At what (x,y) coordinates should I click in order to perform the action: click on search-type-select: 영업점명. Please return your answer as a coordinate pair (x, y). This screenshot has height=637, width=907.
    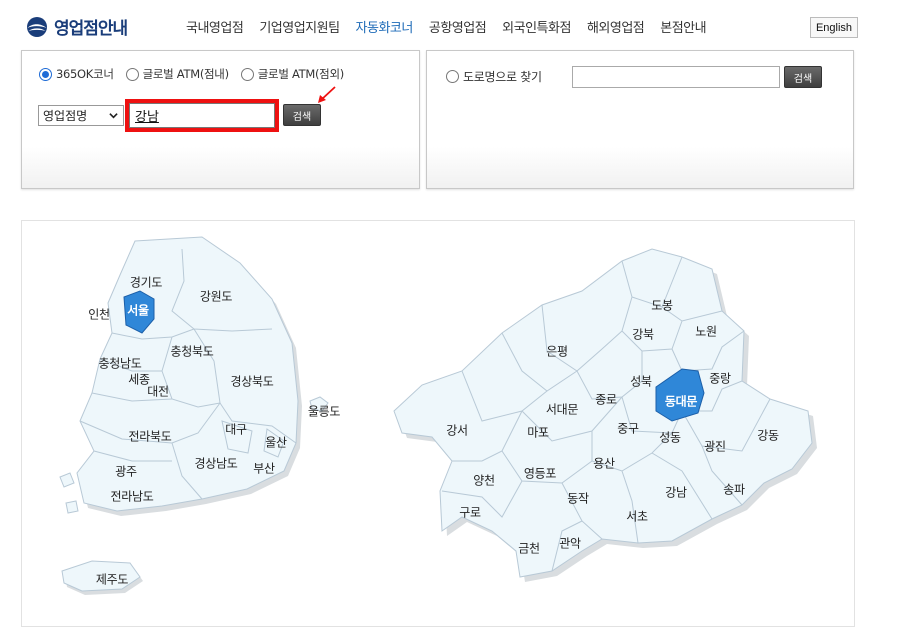
    Looking at the image, I should click on (81, 115).